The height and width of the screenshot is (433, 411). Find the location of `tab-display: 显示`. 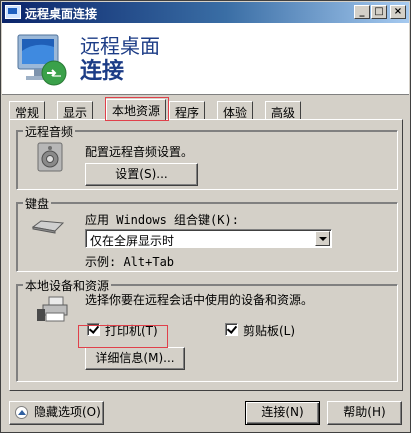

tab-display: 显示 is located at coordinates (75, 110).